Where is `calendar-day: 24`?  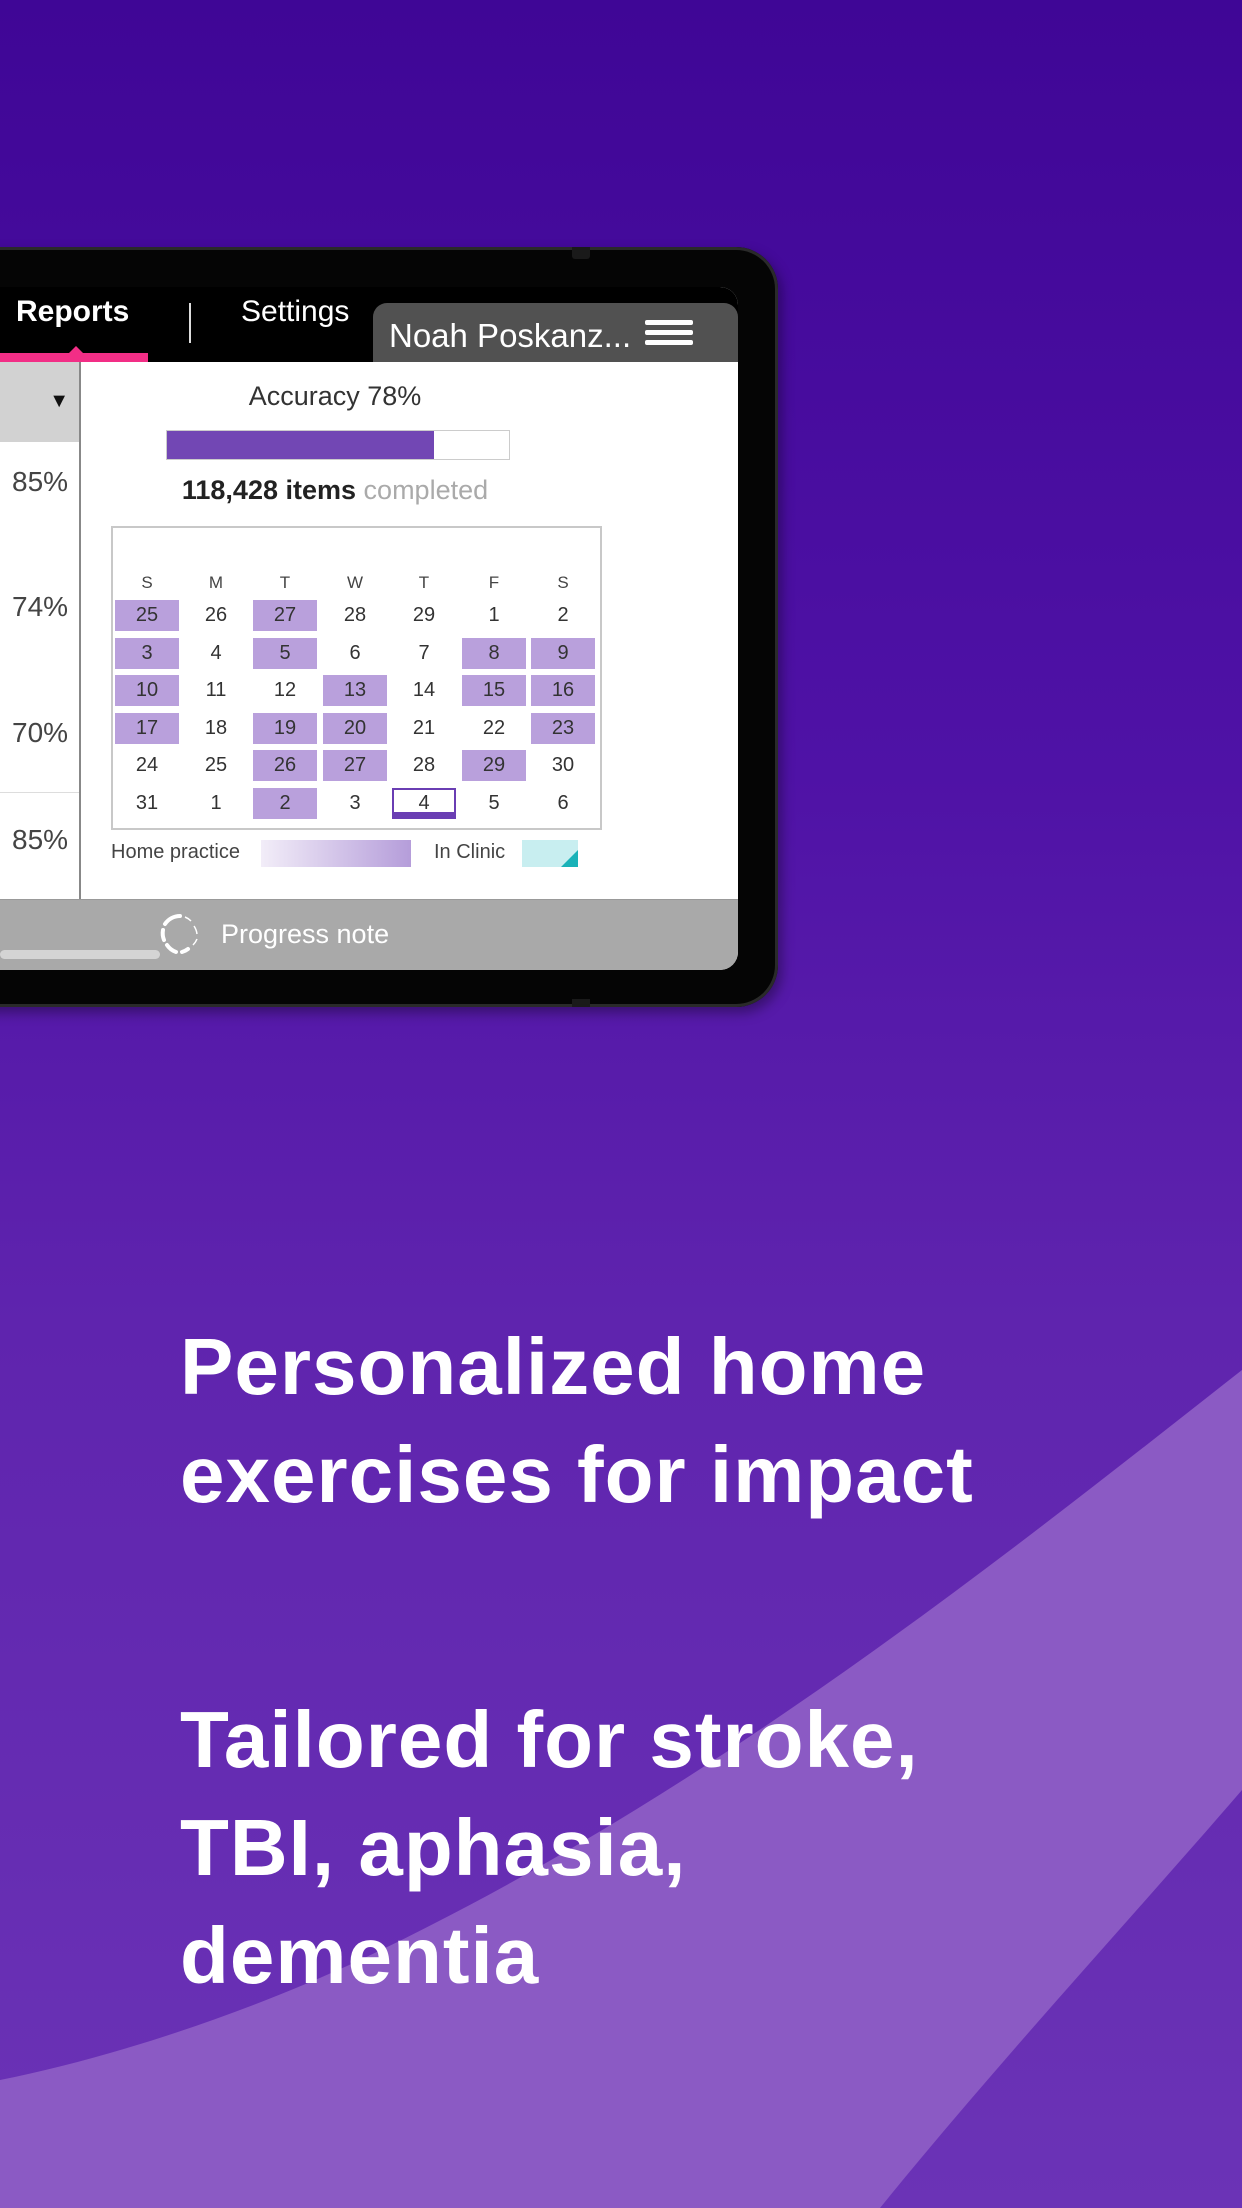 calendar-day: 24 is located at coordinates (147, 765).